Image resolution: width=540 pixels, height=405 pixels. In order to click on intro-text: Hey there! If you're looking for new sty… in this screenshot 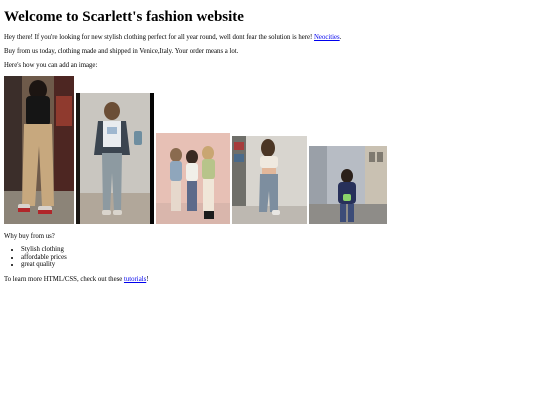, I will do `click(159, 37)`.